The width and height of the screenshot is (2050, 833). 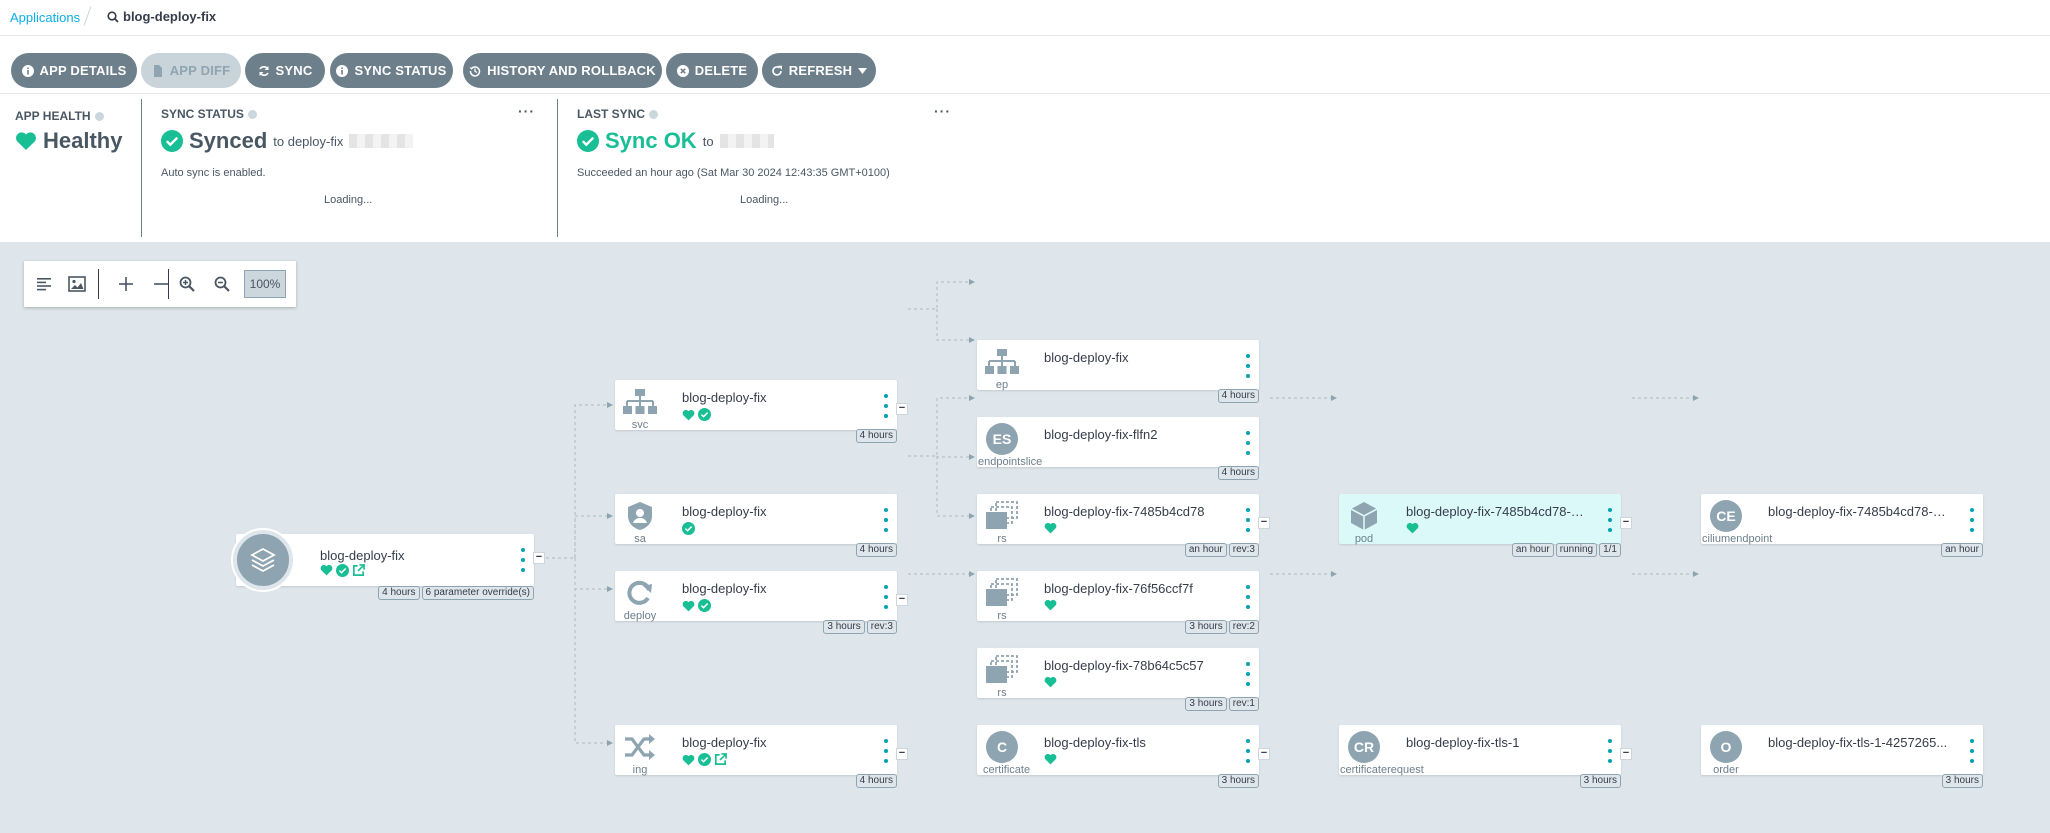 I want to click on resource-kind: ep, so click(x=1002, y=385).